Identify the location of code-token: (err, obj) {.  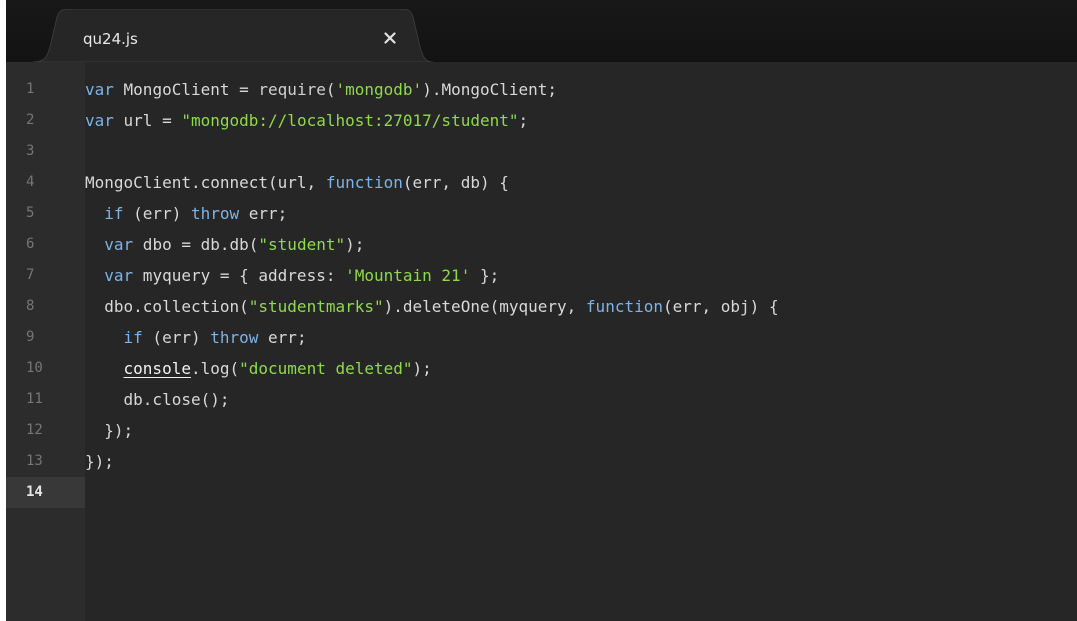
(720, 306).